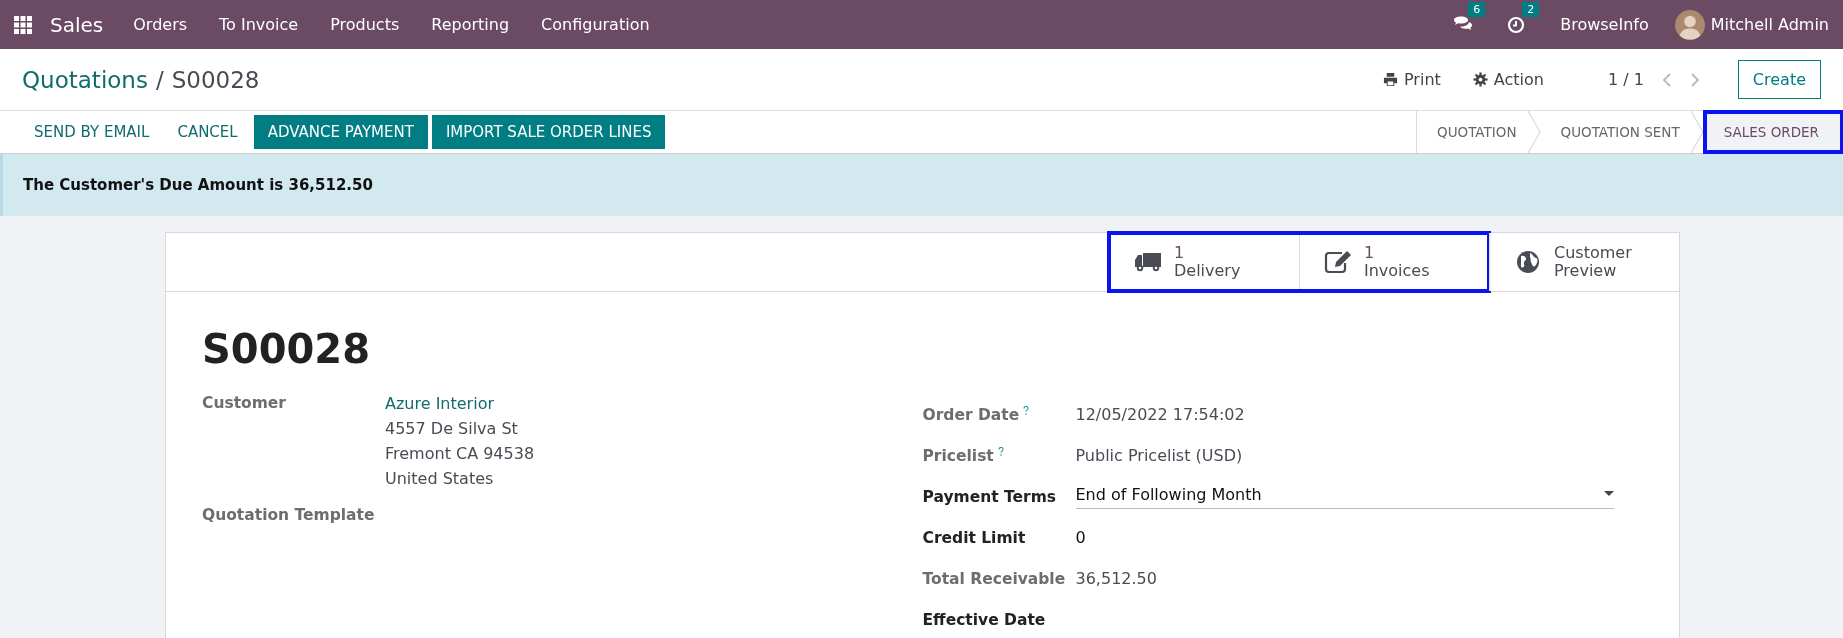  What do you see at coordinates (470, 24) in the screenshot?
I see `menu-item: Reporting` at bounding box center [470, 24].